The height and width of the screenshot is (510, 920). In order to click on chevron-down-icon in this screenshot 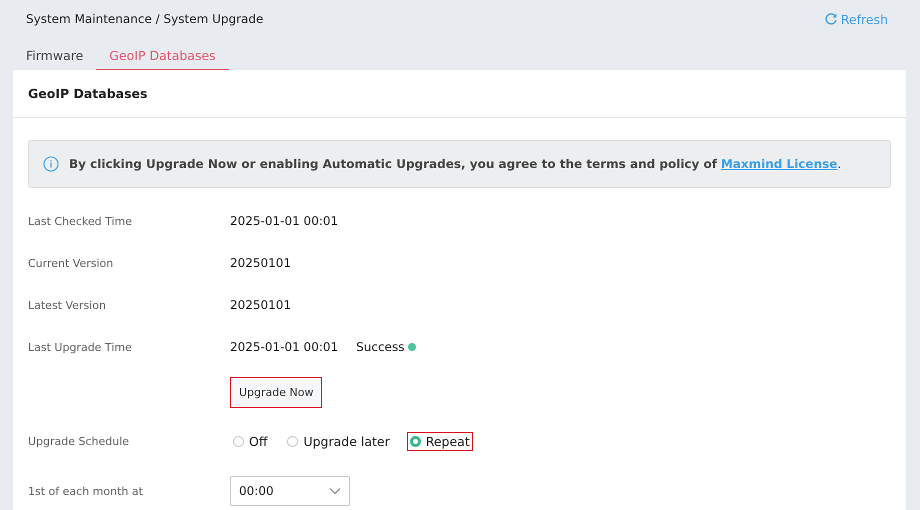, I will do `click(335, 491)`.